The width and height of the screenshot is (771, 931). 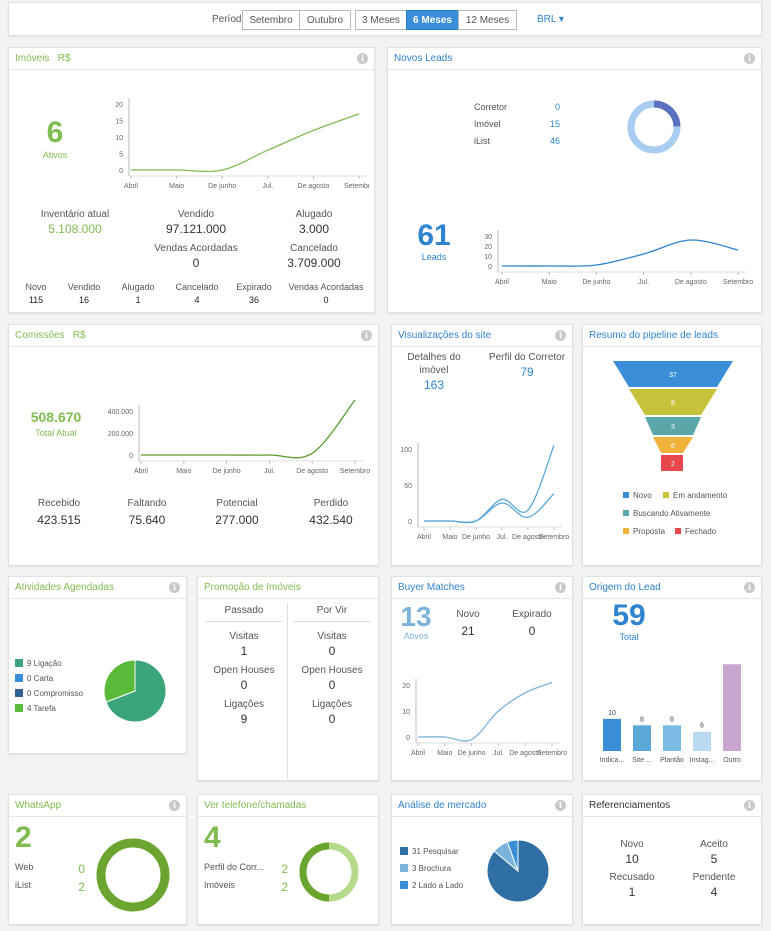 I want to click on legend-label: 0 Compromisso, so click(x=55, y=693).